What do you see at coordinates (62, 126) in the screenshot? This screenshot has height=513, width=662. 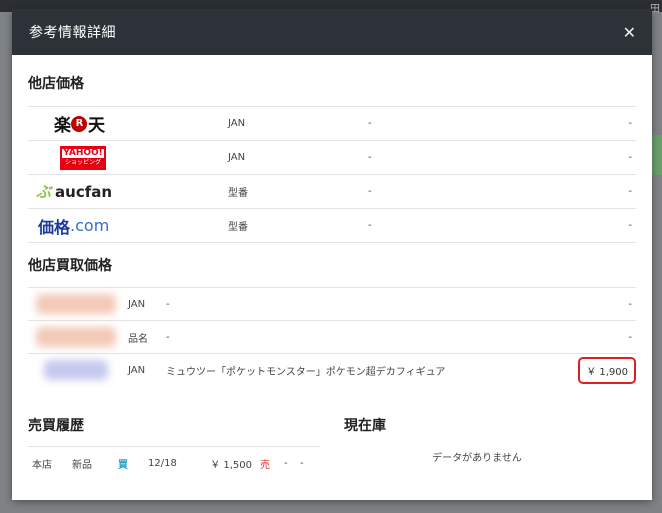 I see `rakuten-logo-text: 楽` at bounding box center [62, 126].